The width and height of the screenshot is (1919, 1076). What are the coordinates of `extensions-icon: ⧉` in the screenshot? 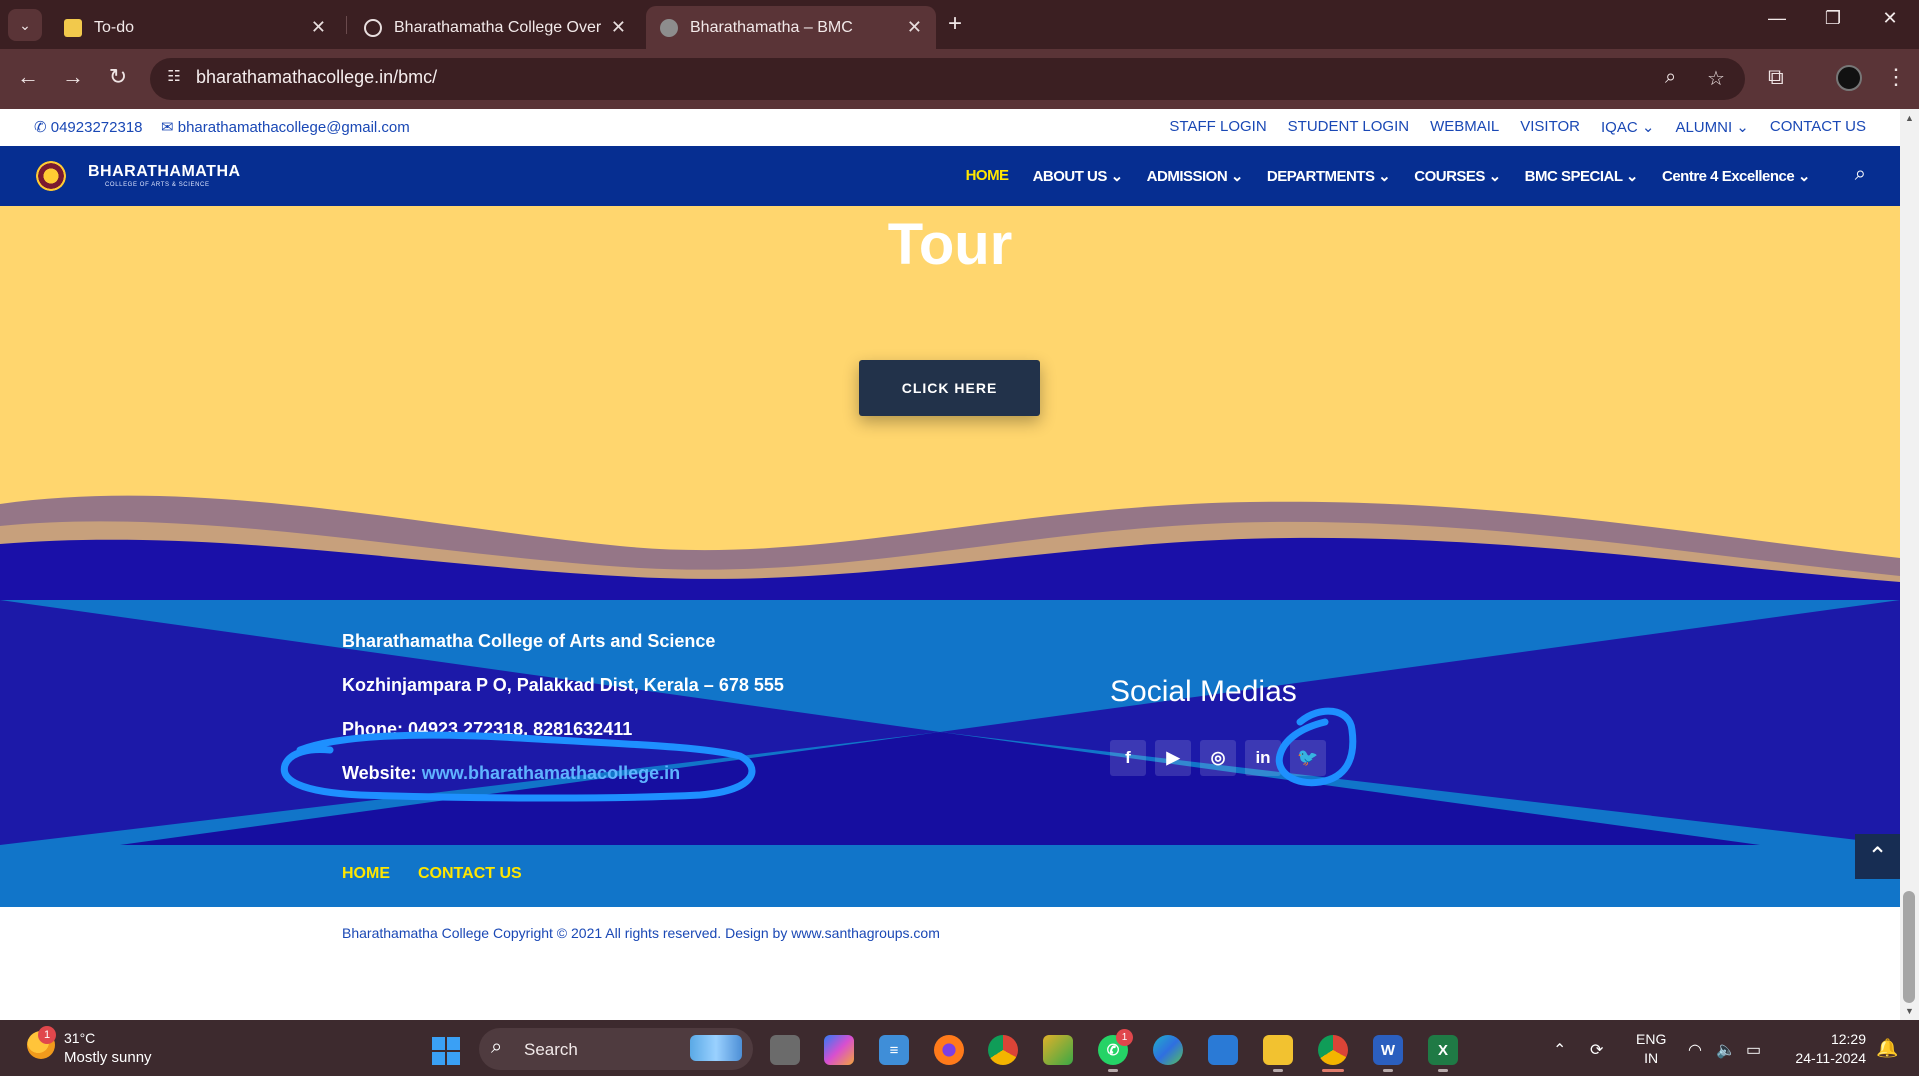 It's located at (1776, 77).